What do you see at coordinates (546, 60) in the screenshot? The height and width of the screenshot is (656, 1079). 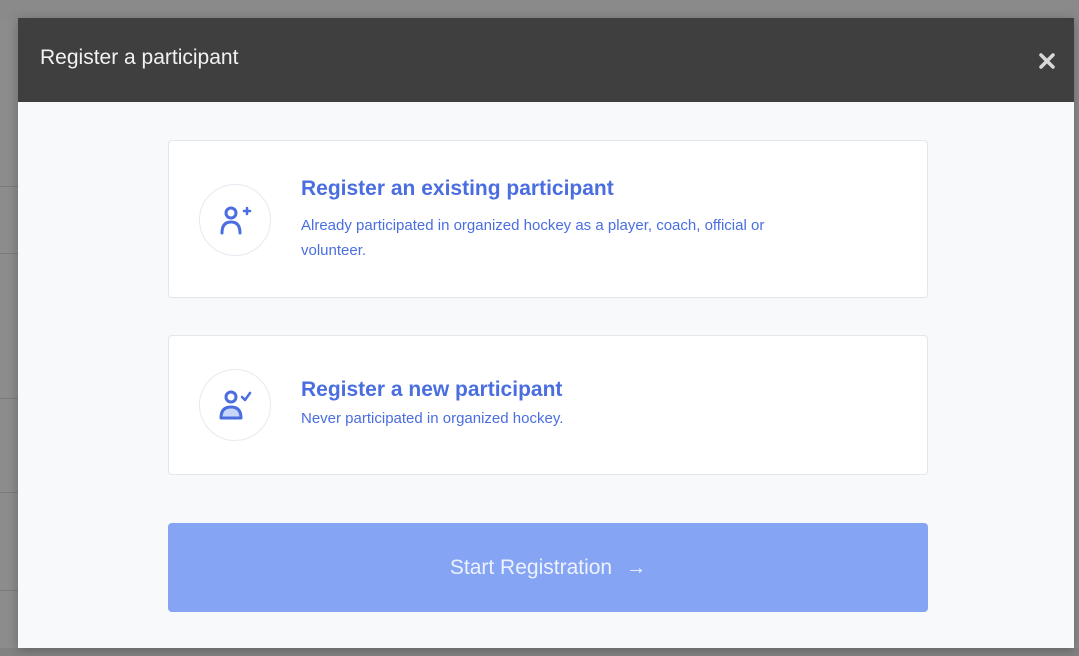 I see `modal-header: Register a participant` at bounding box center [546, 60].